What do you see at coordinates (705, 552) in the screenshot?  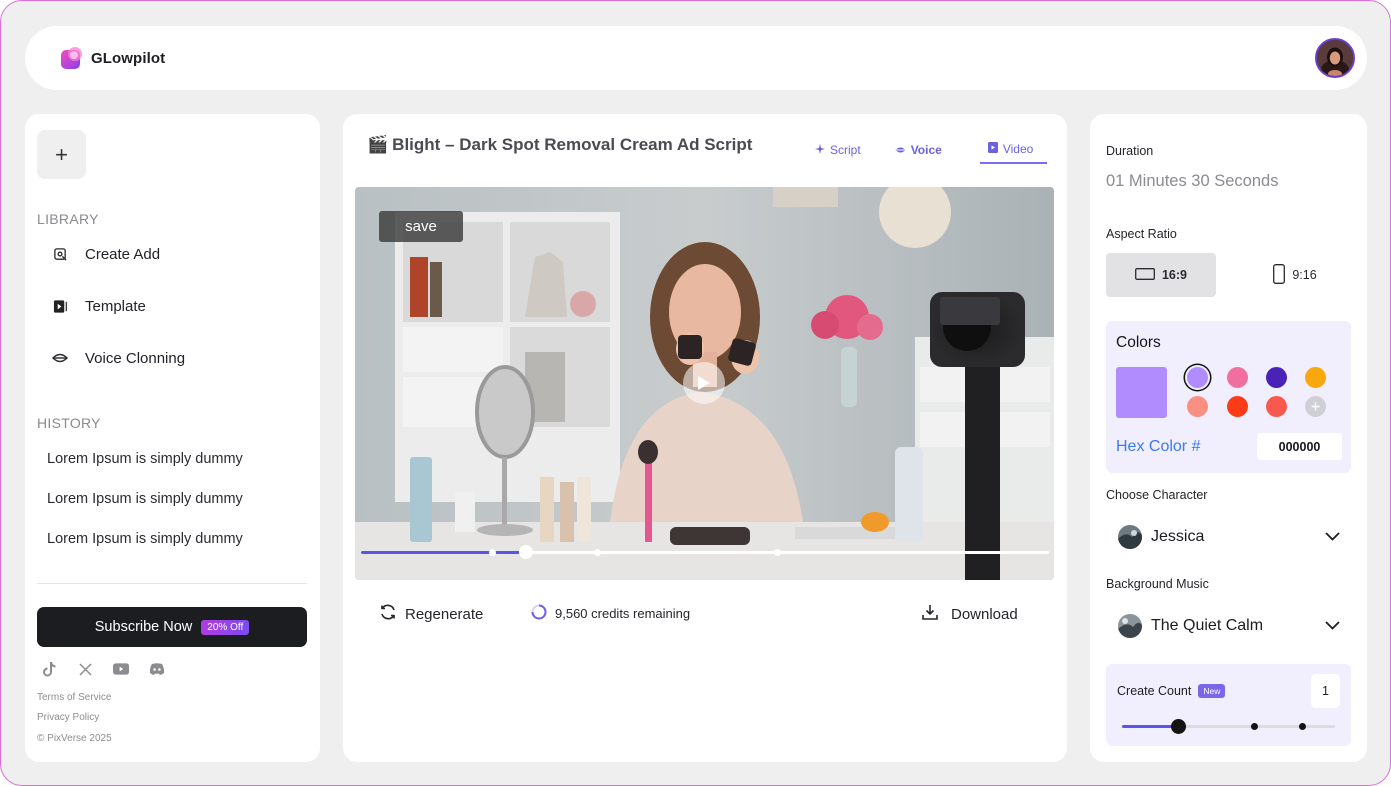 I see `playback-track` at bounding box center [705, 552].